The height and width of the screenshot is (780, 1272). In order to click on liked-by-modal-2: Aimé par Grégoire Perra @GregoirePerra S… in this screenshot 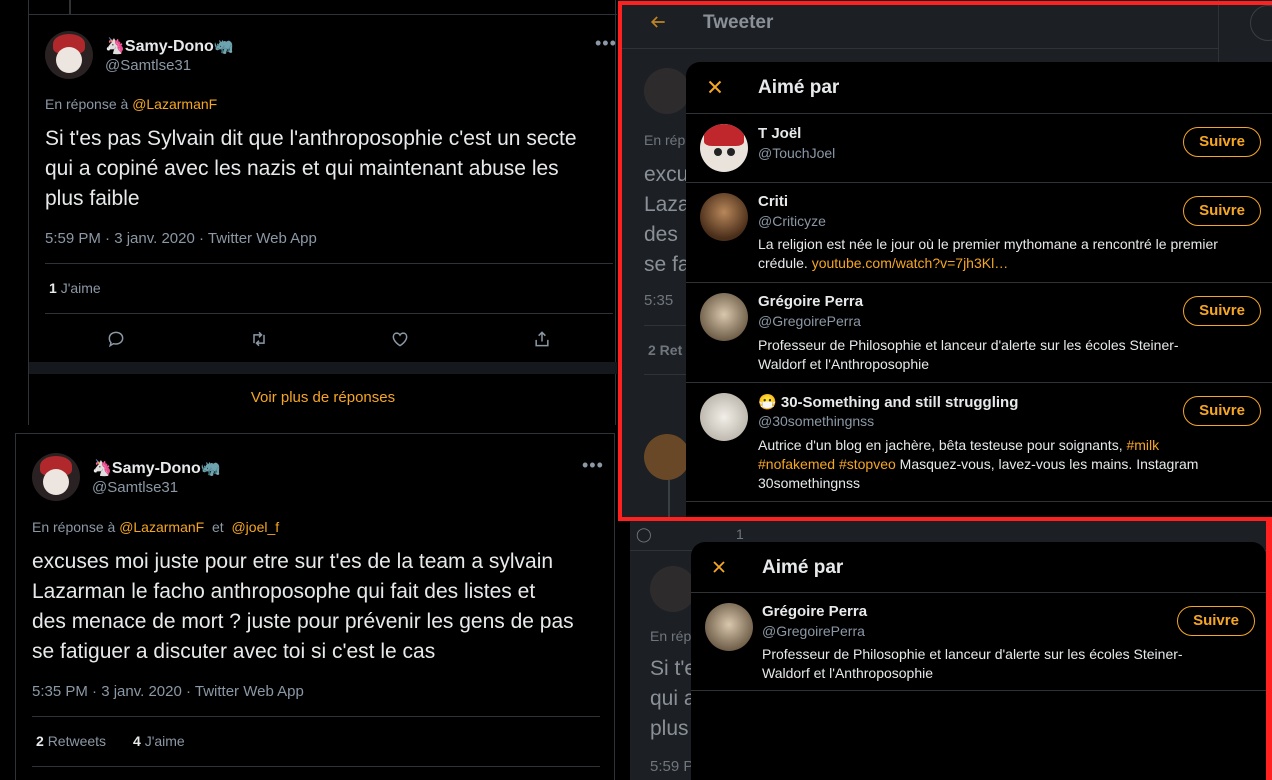, I will do `click(978, 661)`.